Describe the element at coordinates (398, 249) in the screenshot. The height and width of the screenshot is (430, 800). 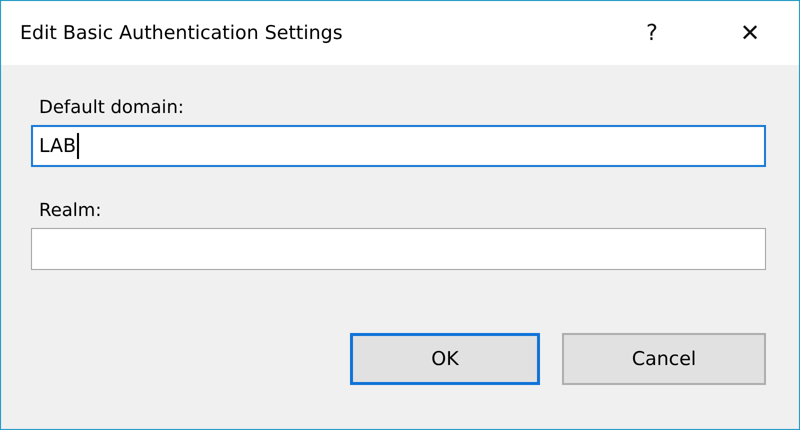
I see `input-field` at that location.